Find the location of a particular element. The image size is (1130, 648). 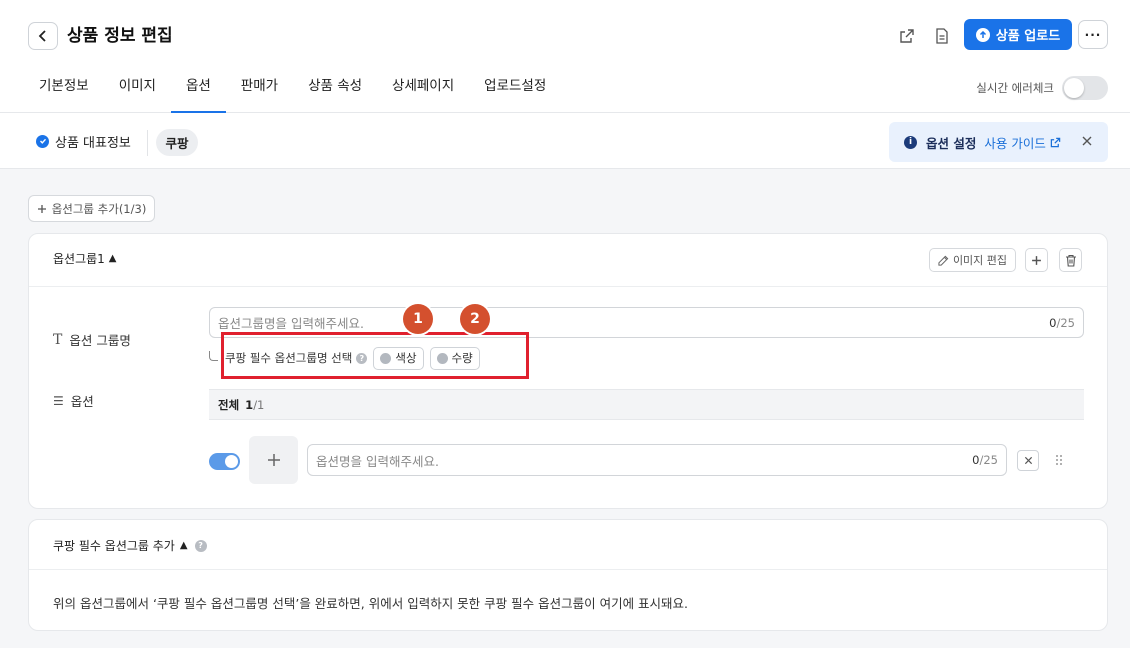

page-title: 상품 정보 편집 is located at coordinates (120, 36).